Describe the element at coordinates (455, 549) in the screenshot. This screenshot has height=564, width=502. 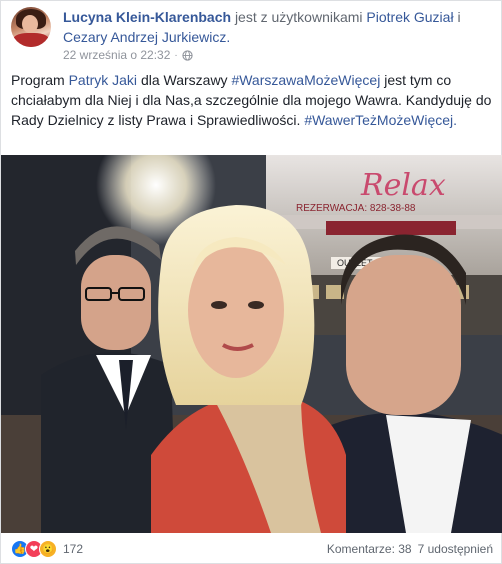
I see `shares-count-link: 7 udostępnień` at that location.